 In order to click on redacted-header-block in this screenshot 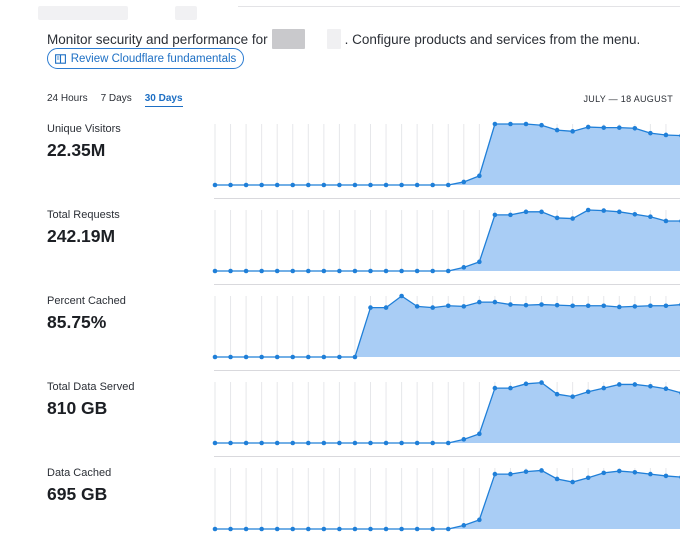, I will do `click(83, 13)`.